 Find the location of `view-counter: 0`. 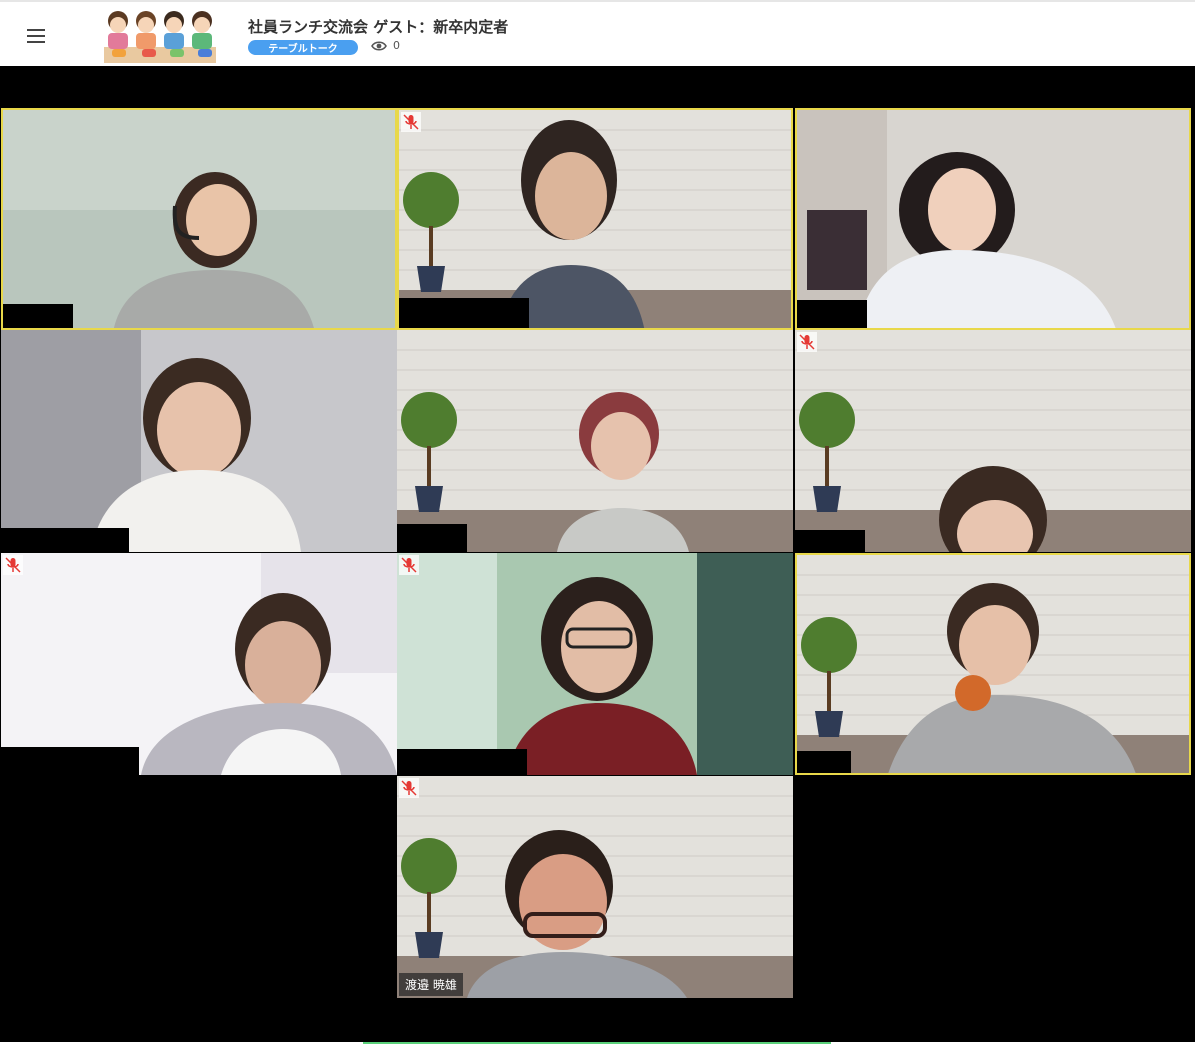

view-counter: 0 is located at coordinates (385, 45).